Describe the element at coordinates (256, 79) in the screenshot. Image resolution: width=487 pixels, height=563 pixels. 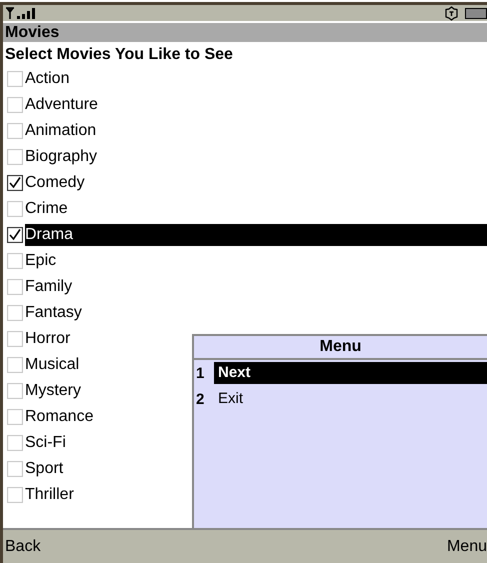
I see `genre-option: Action` at that location.